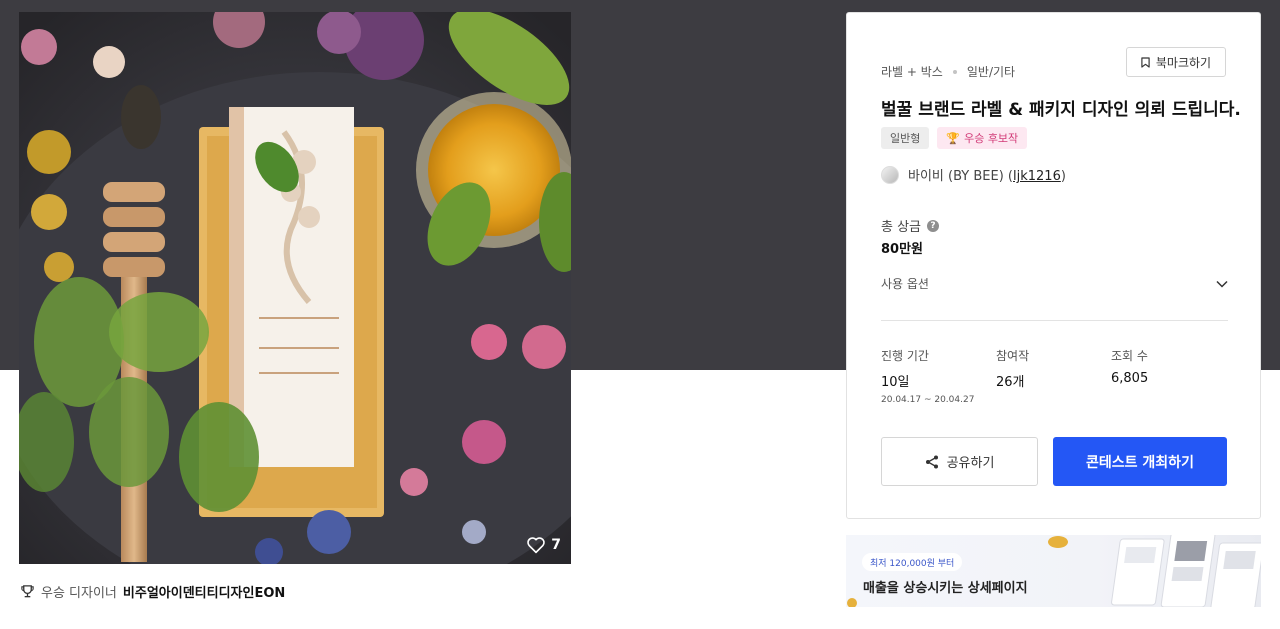 This screenshot has width=1280, height=629. I want to click on bookmark-icon, so click(1145, 62).